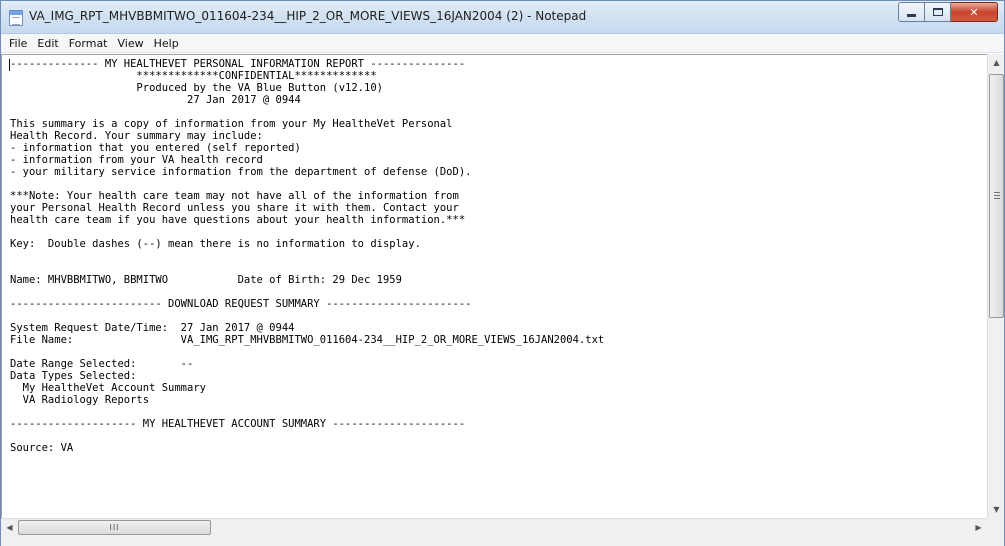  I want to click on window-controls: ✕, so click(948, 12).